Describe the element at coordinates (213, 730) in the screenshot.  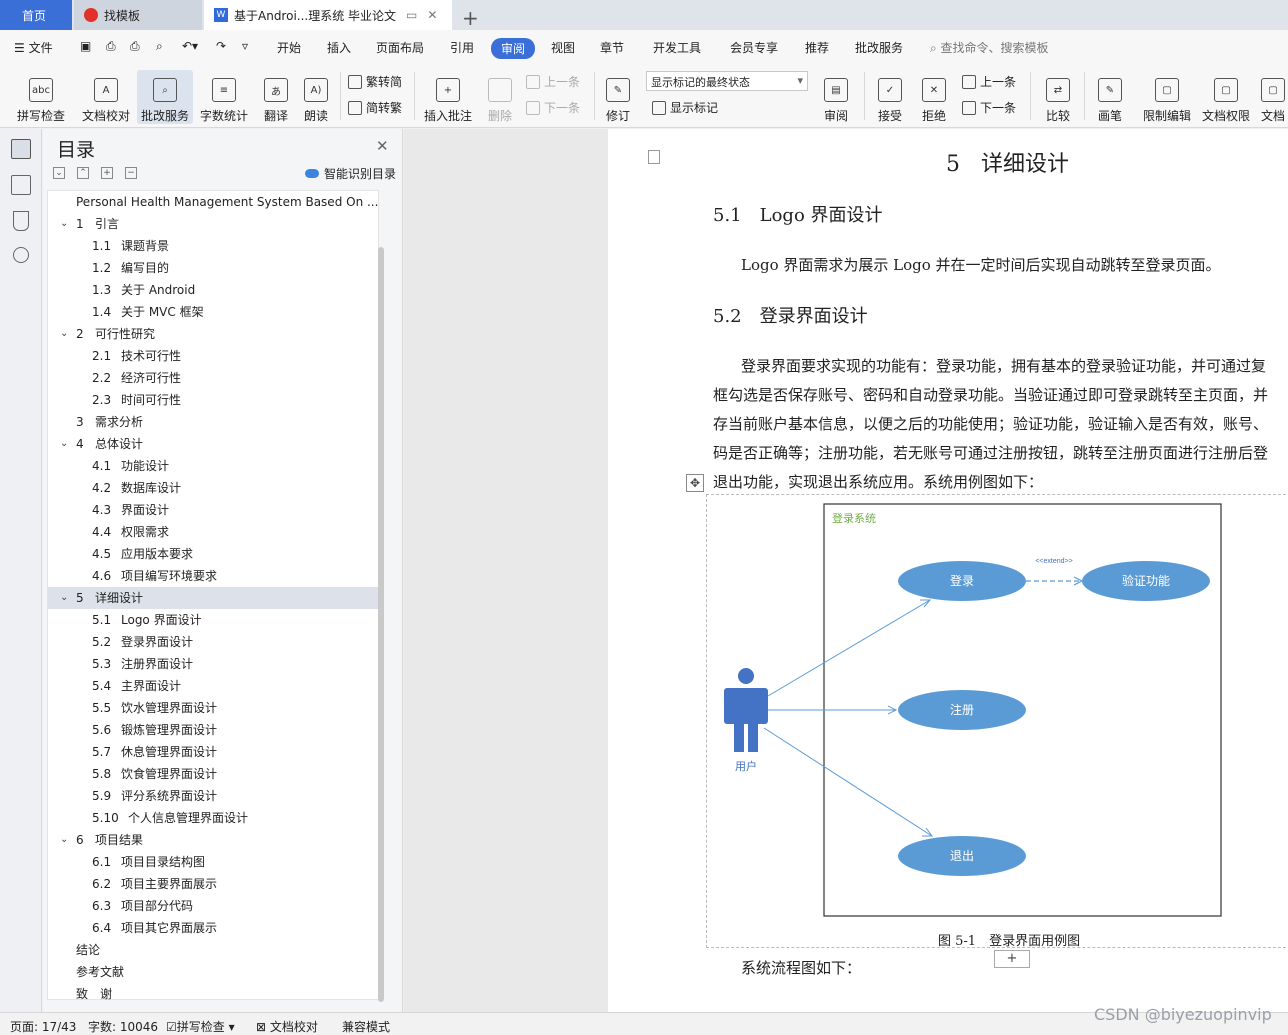
I see `toc-item: 5.6 锻炼管理界面设计` at that location.